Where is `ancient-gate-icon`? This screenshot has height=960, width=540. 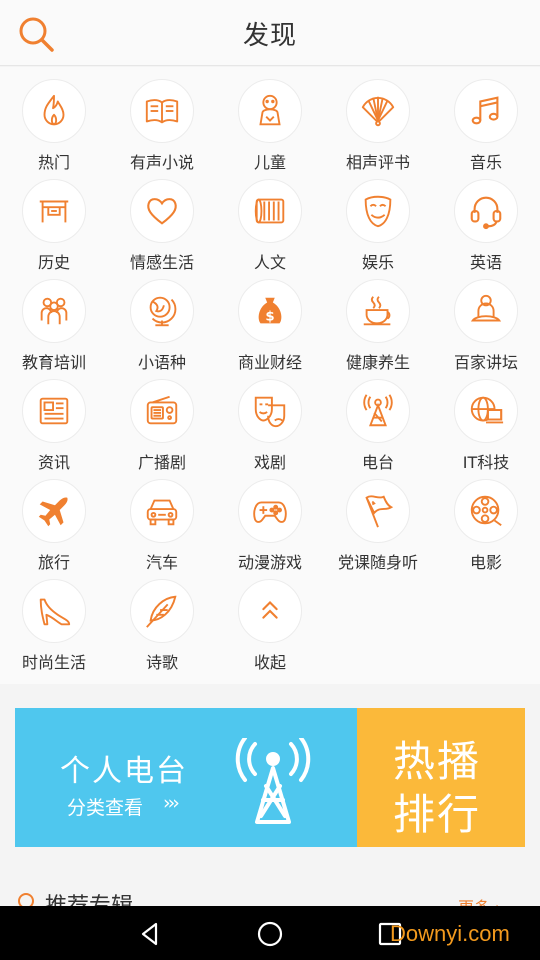 ancient-gate-icon is located at coordinates (54, 211).